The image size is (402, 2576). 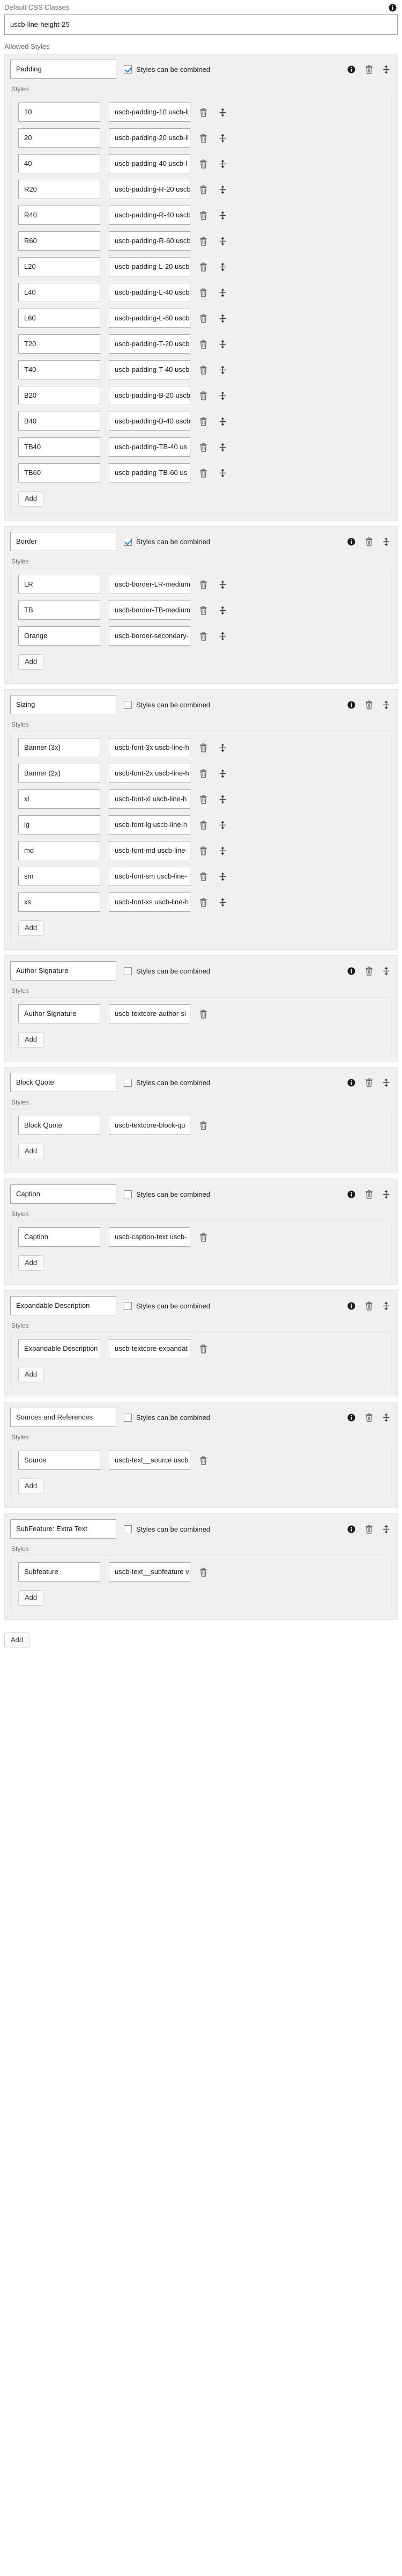 I want to click on group-name-input: Block Quote, so click(x=63, y=1082).